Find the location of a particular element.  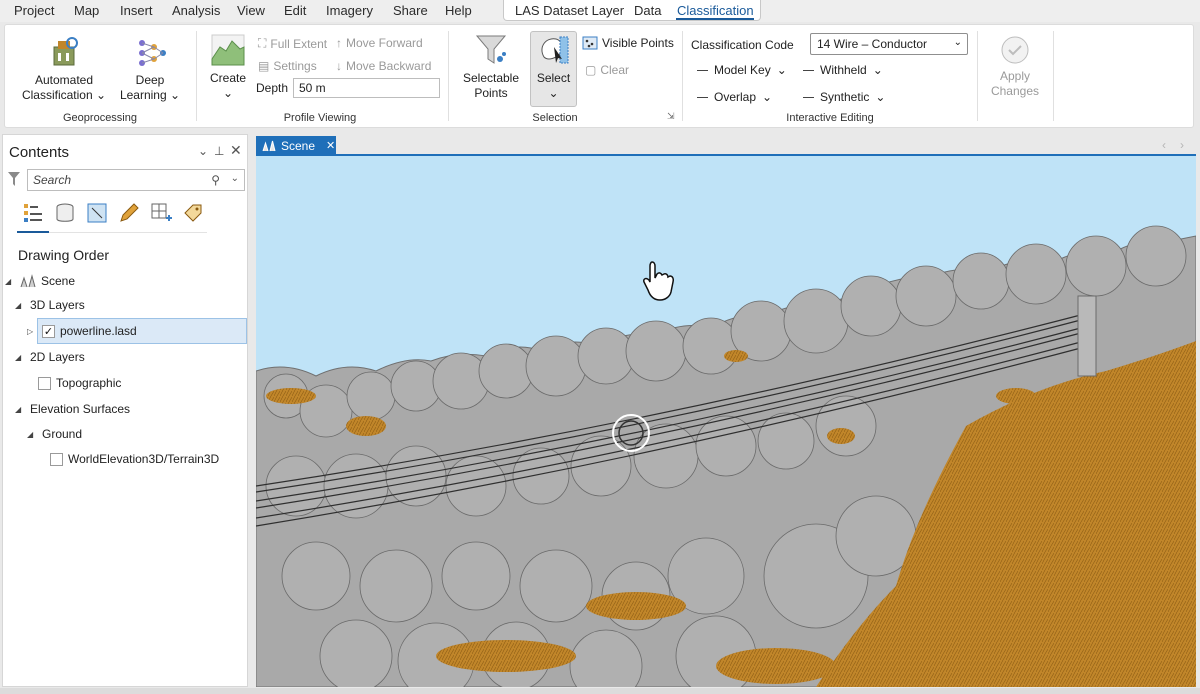

drawing-order-heading: Drawing Order is located at coordinates (64, 255).